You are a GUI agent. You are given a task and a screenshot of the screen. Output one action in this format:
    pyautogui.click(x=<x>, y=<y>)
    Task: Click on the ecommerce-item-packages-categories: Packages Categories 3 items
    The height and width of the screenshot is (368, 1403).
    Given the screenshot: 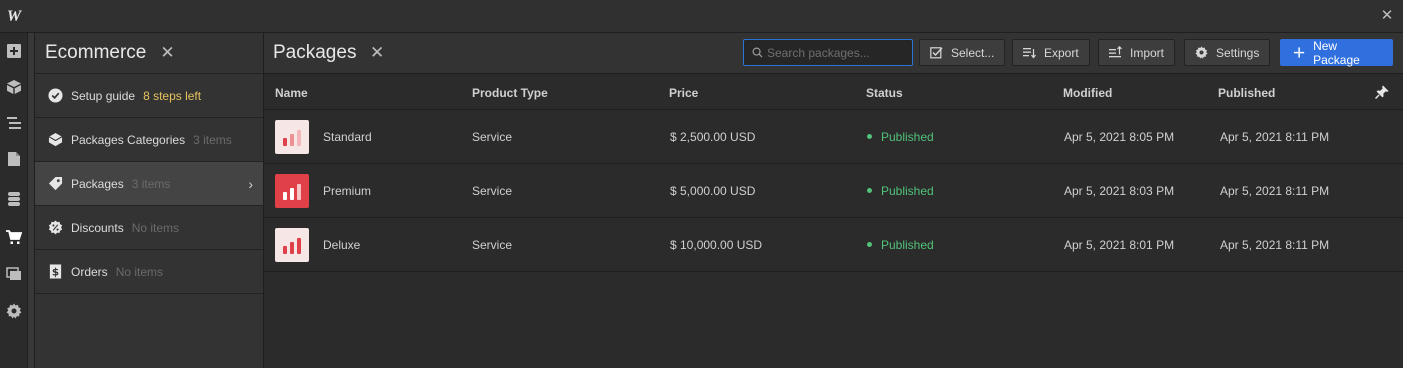 What is the action you would take?
    pyautogui.click(x=149, y=140)
    